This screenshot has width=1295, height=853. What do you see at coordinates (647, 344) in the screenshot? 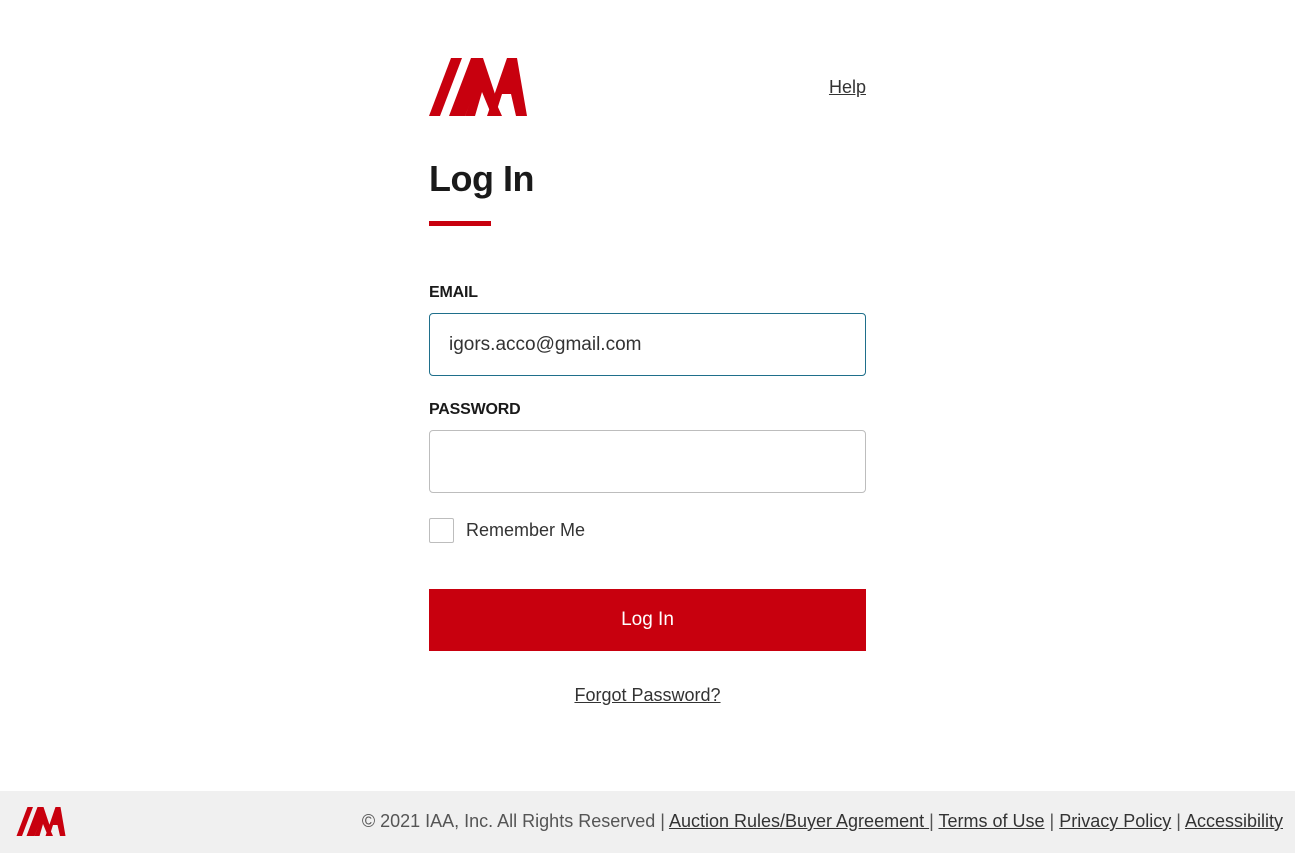
I see `email-input` at bounding box center [647, 344].